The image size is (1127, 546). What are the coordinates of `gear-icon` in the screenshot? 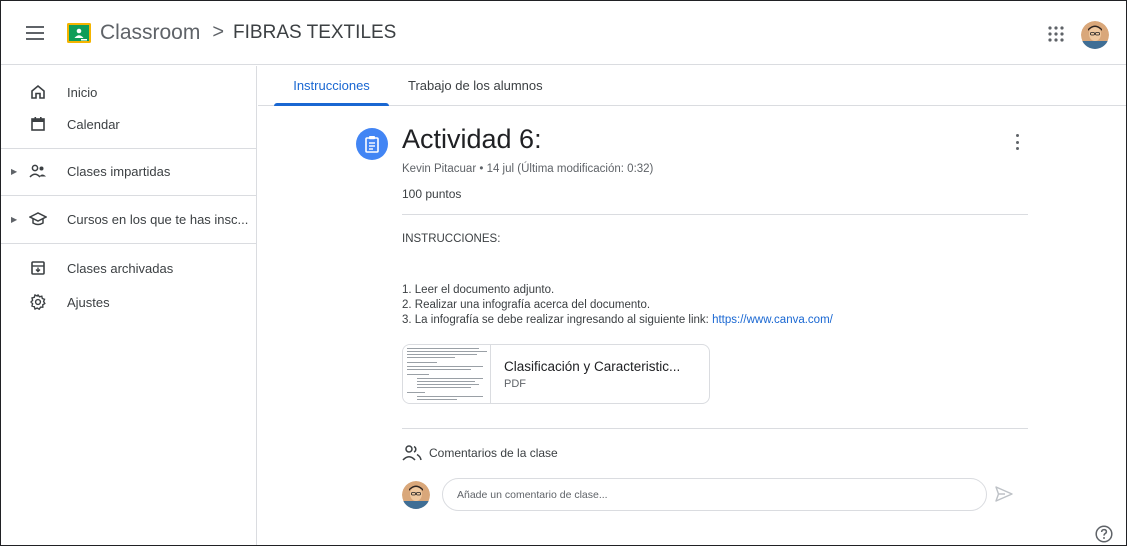 It's located at (38, 302).